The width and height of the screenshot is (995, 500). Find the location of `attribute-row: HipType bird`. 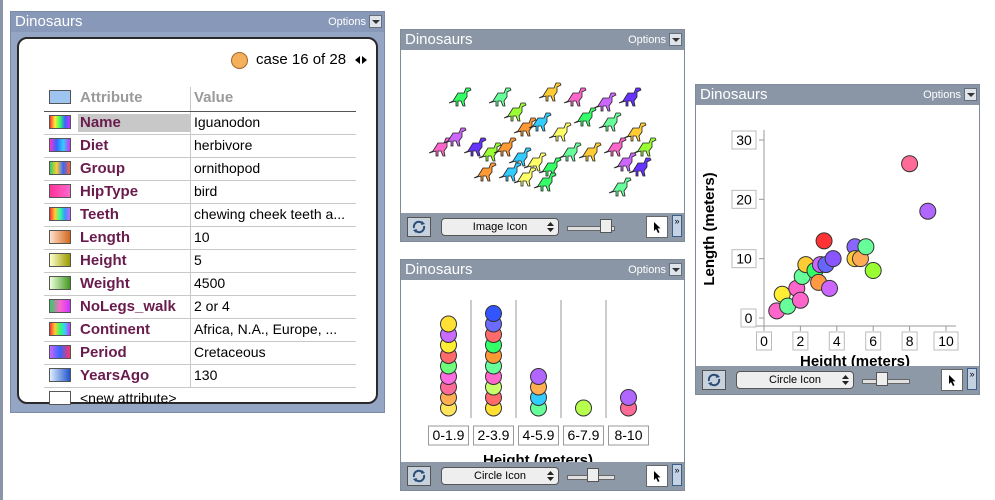

attribute-row: HipType bird is located at coordinates (200, 192).